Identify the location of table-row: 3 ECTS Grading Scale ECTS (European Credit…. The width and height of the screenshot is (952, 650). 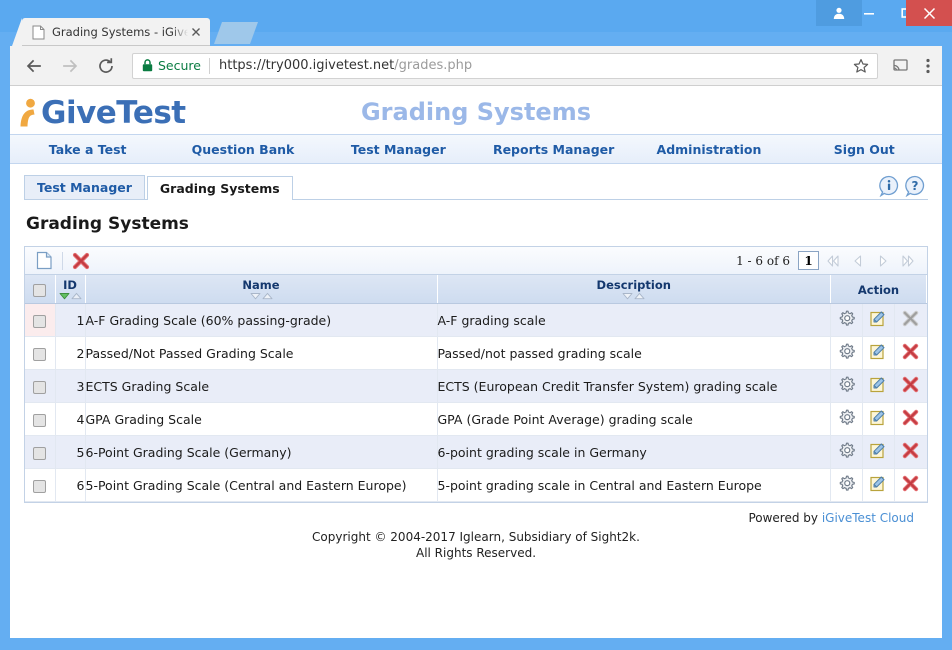
(476, 386).